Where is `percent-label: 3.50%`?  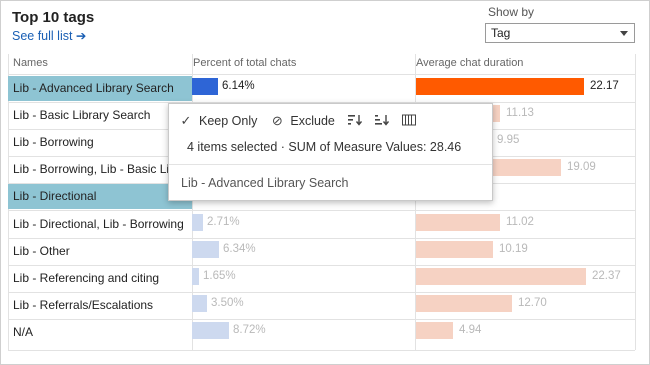
percent-label: 3.50% is located at coordinates (227, 302).